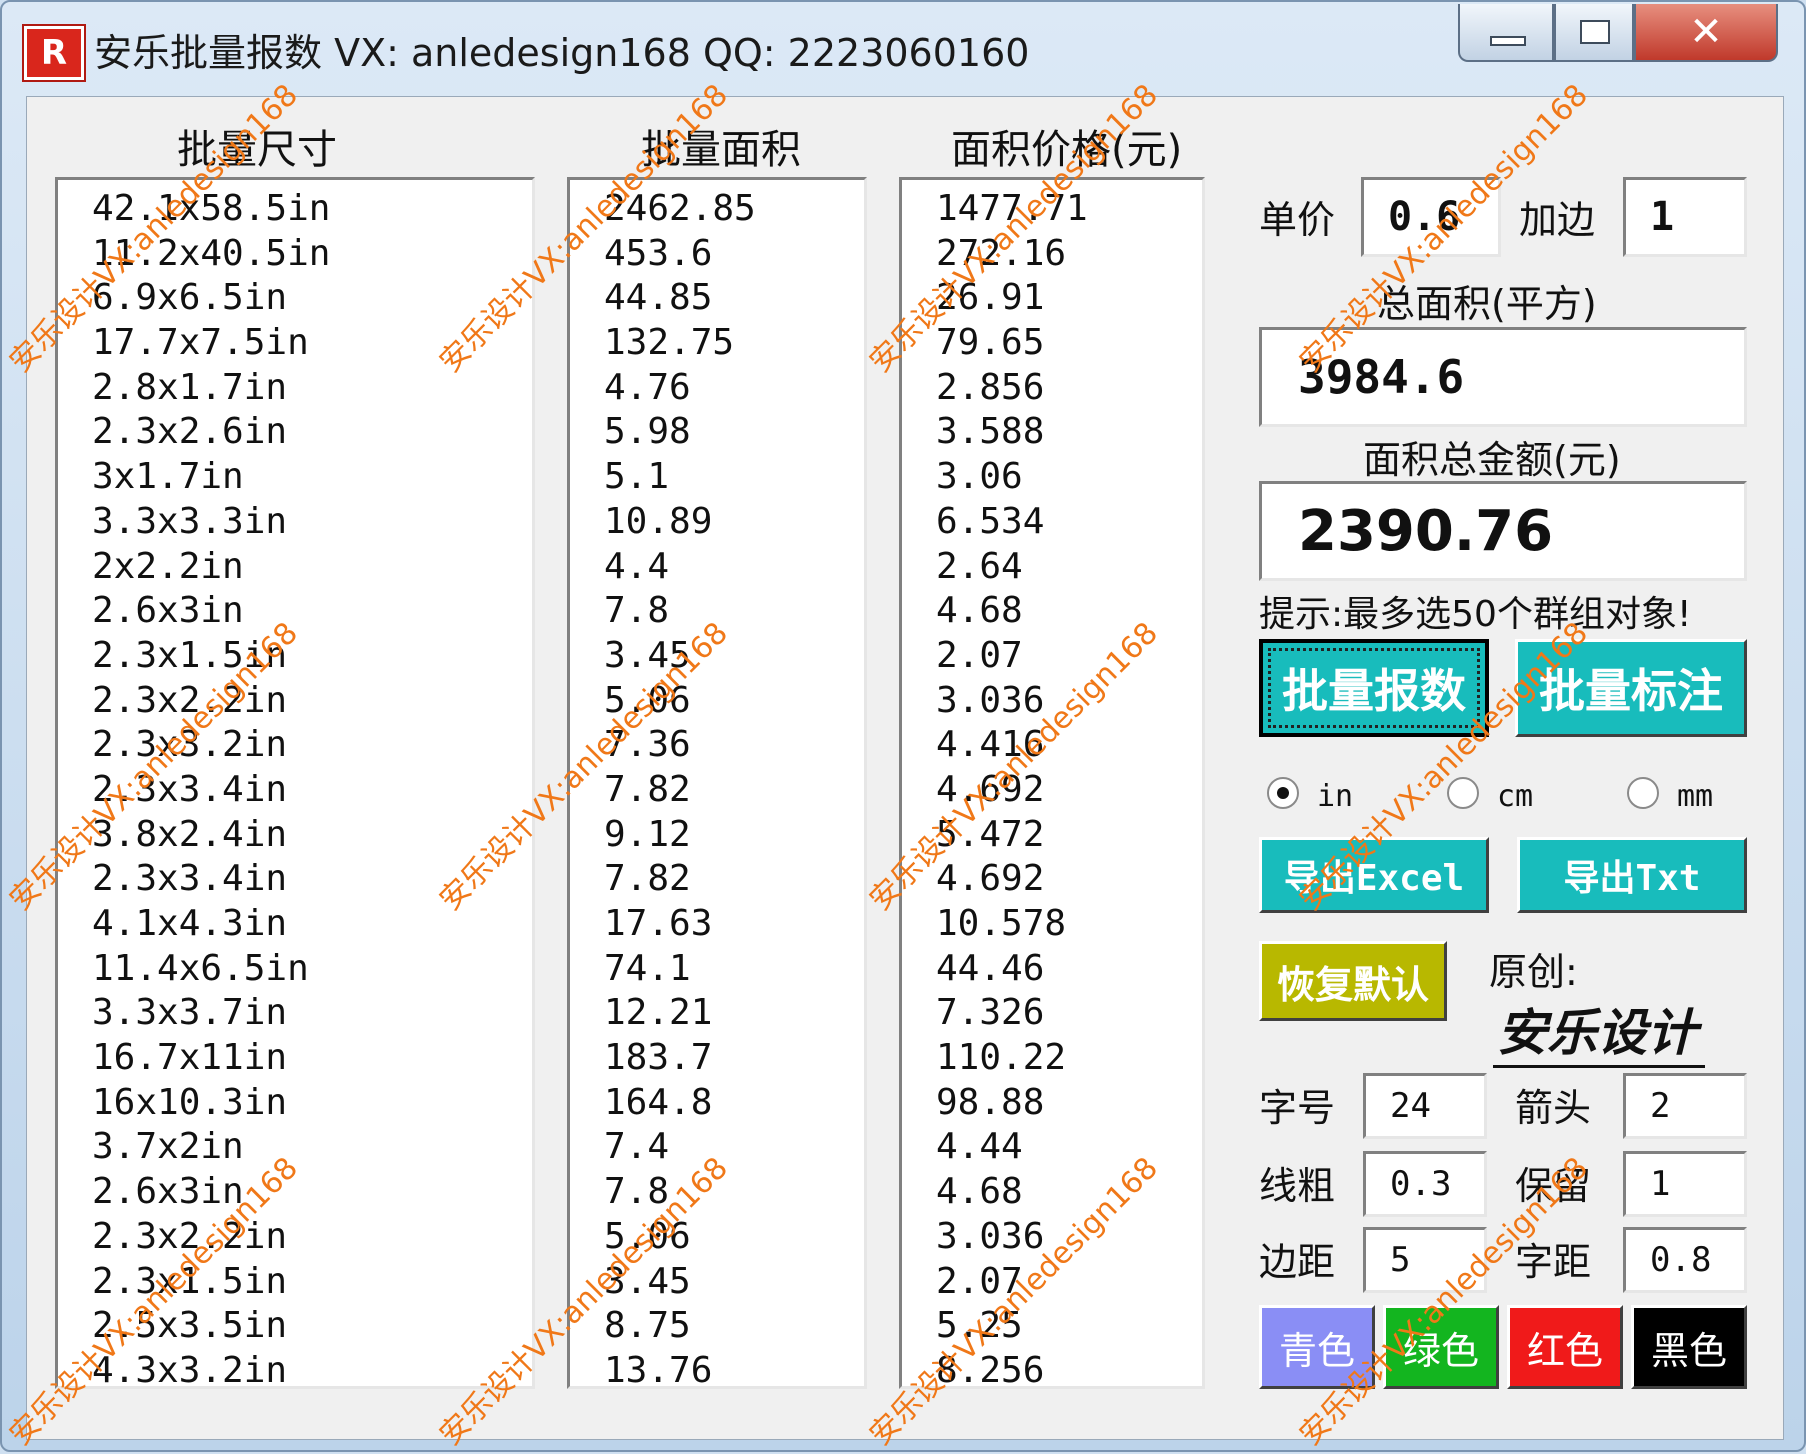 This screenshot has width=1806, height=1454. I want to click on list-item: 8.75, so click(734, 1327).